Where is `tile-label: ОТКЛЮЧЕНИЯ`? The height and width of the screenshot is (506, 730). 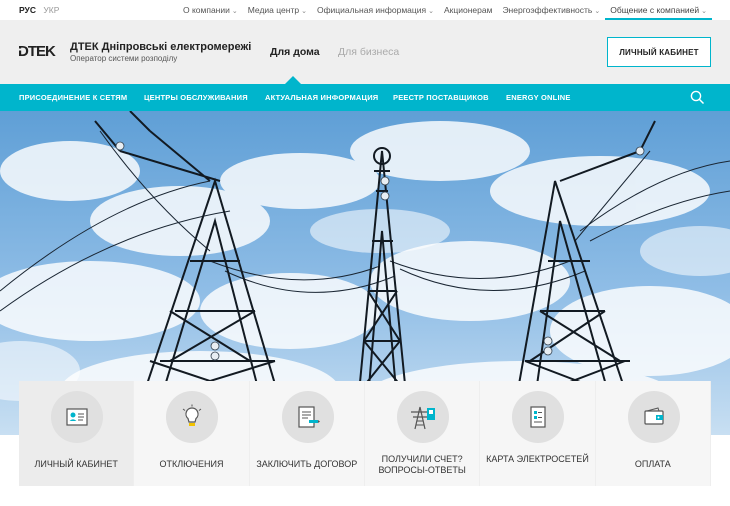
tile-label: ОТКЛЮЧЕНИЯ is located at coordinates (191, 464).